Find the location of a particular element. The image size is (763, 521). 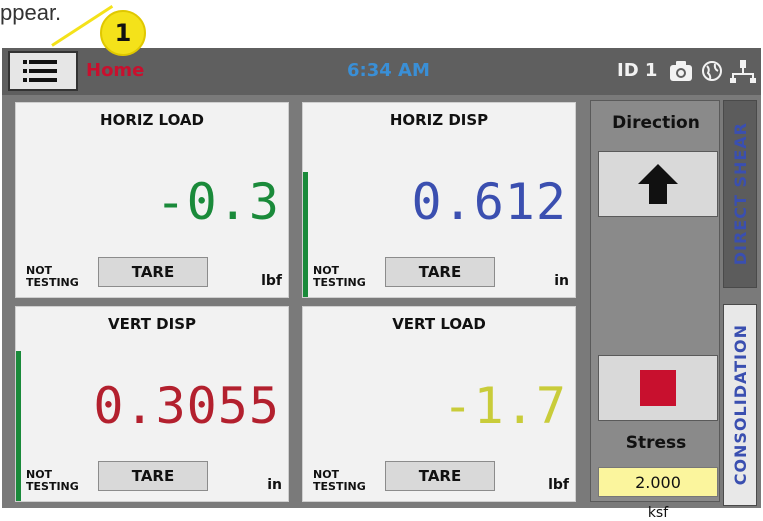

hamburger-menu-icon is located at coordinates (40, 71).